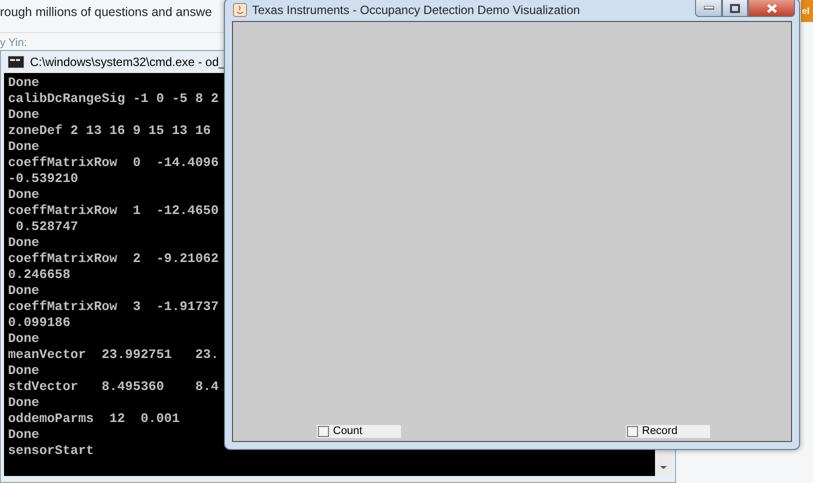 The width and height of the screenshot is (813, 483). Describe the element at coordinates (109, 131) in the screenshot. I see `console-line: zoneDef 2 13 16 9 15 13 16` at that location.